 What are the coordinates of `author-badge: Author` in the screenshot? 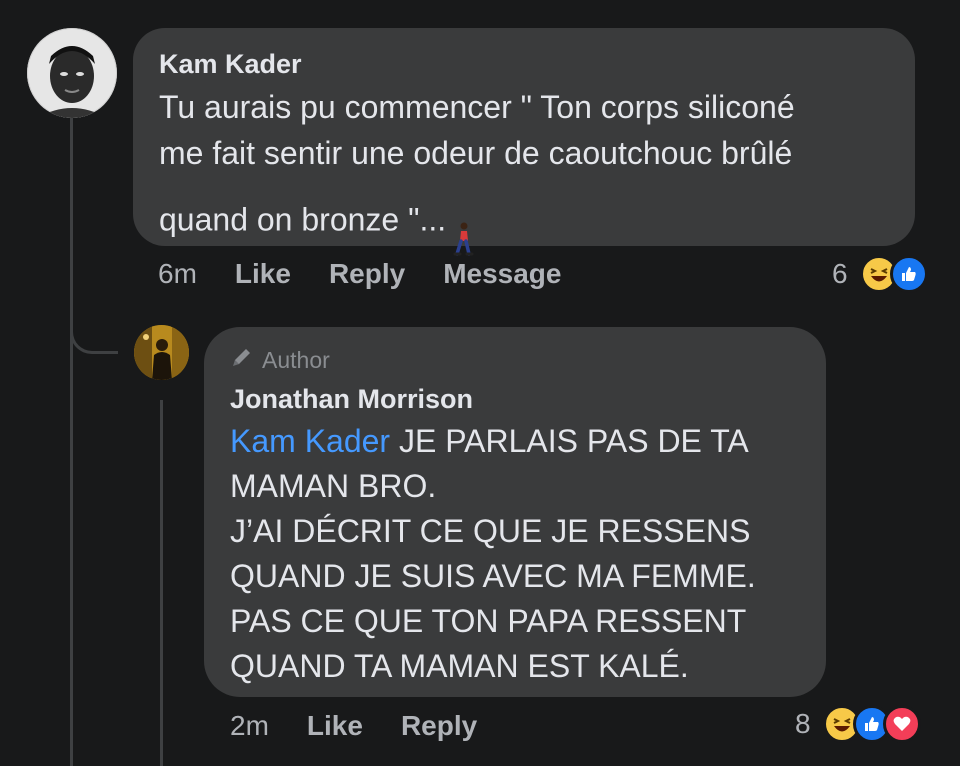 It's located at (515, 360).